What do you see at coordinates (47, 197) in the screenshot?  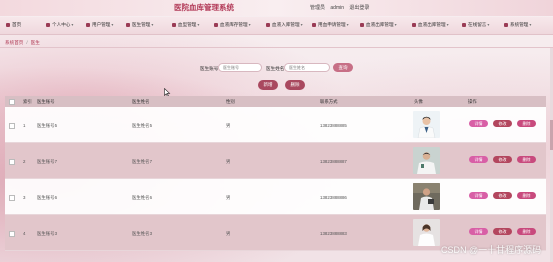 I see `cell-account: 医生账号6` at bounding box center [47, 197].